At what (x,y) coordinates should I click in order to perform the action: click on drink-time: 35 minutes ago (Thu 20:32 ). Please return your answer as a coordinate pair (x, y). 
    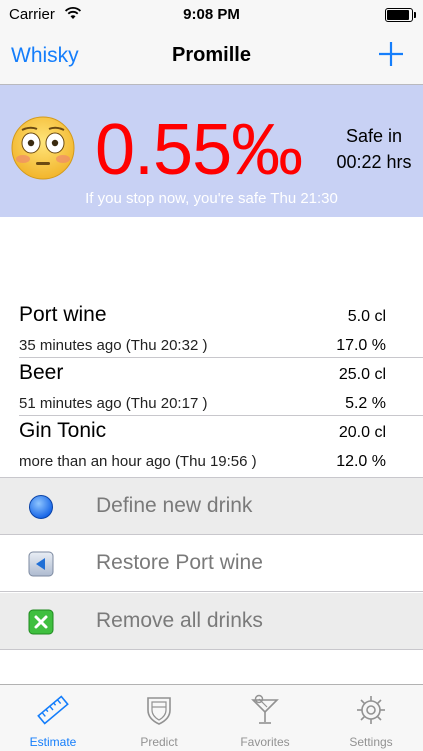
    Looking at the image, I should click on (113, 345).